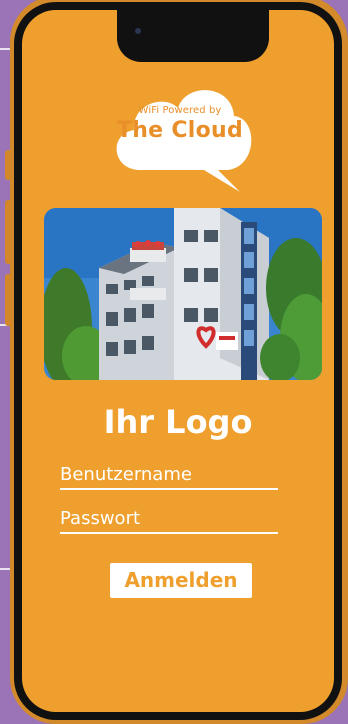 The width and height of the screenshot is (348, 724). What do you see at coordinates (126, 474) in the screenshot?
I see `username-placeholder: Benutzername` at bounding box center [126, 474].